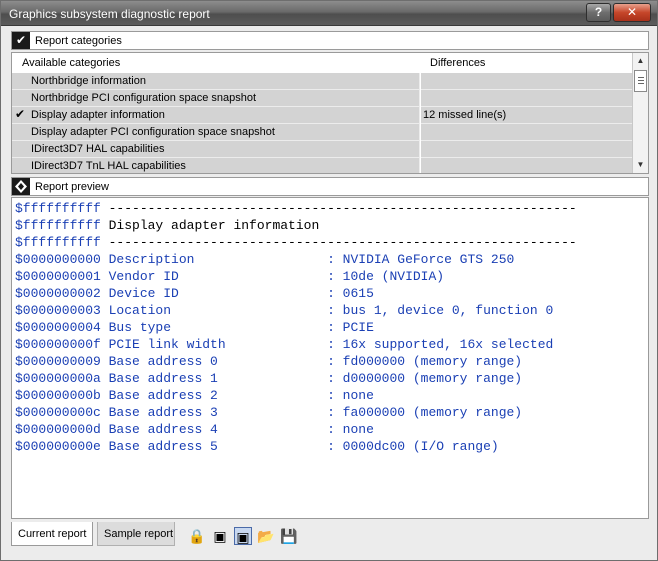  Describe the element at coordinates (194, 327) in the screenshot. I see `preview-line: $0000000004 Bus type : PCIE` at that location.